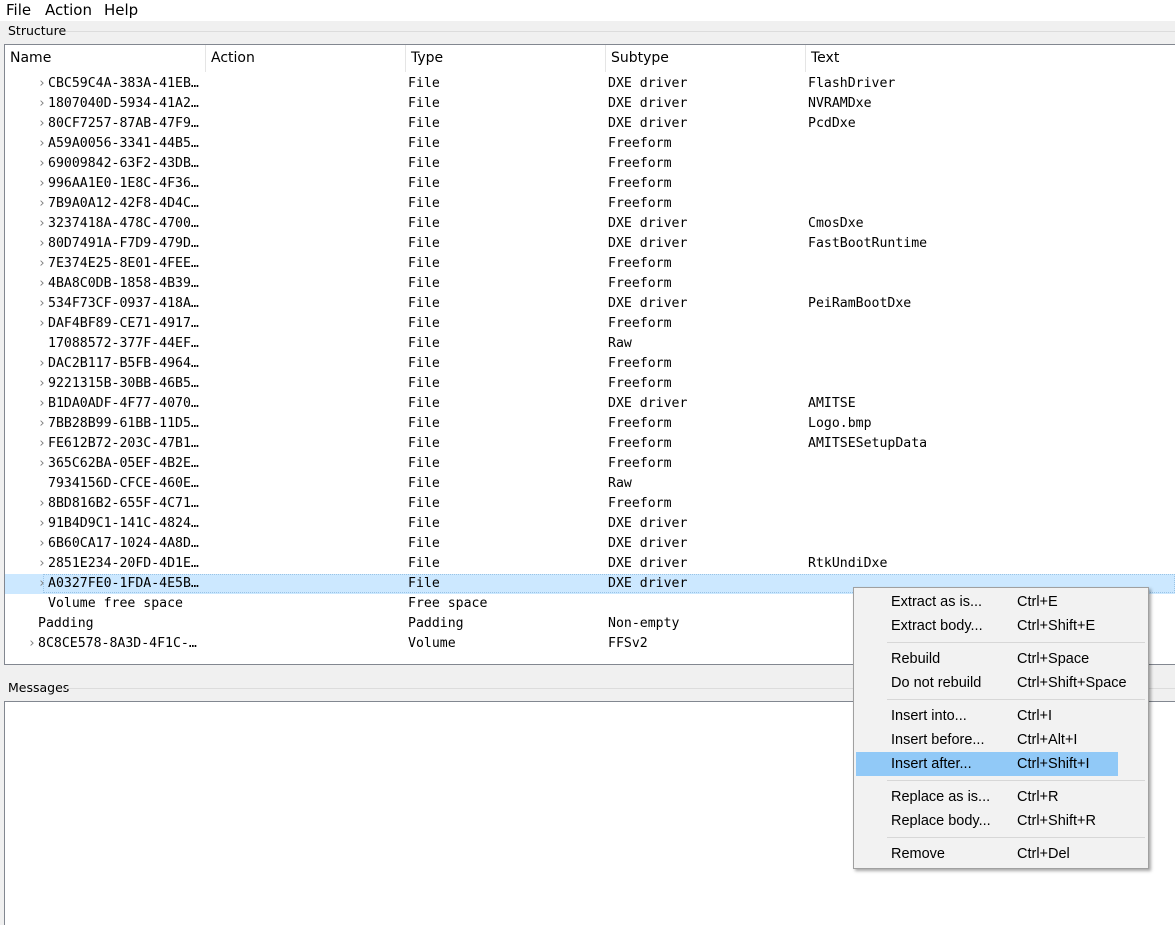 The image size is (1175, 925). Describe the element at coordinates (590, 544) in the screenshot. I see `tree-row: › 6B60CA17-1024-4A8D… File DXE driver` at that location.